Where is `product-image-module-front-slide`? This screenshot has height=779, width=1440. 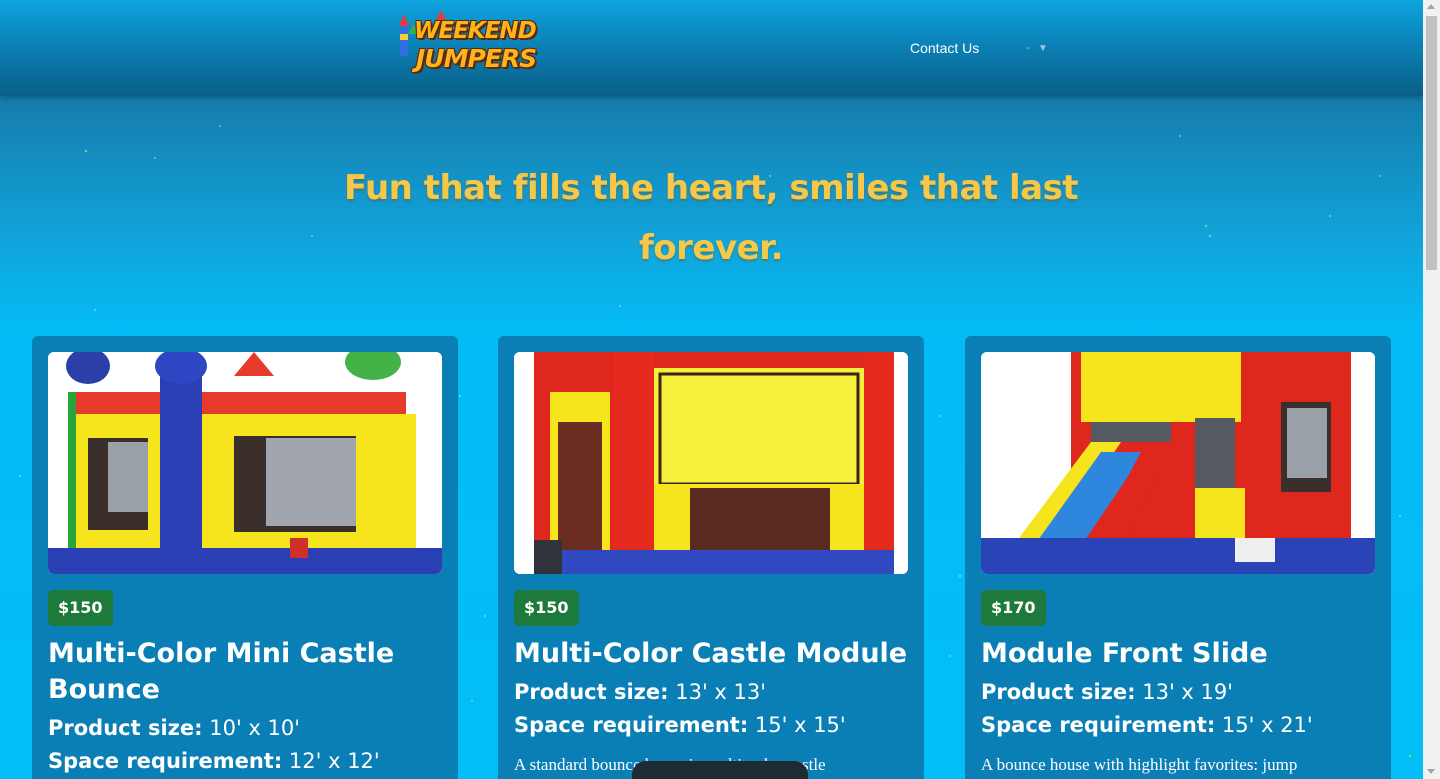 product-image-module-front-slide is located at coordinates (1178, 463).